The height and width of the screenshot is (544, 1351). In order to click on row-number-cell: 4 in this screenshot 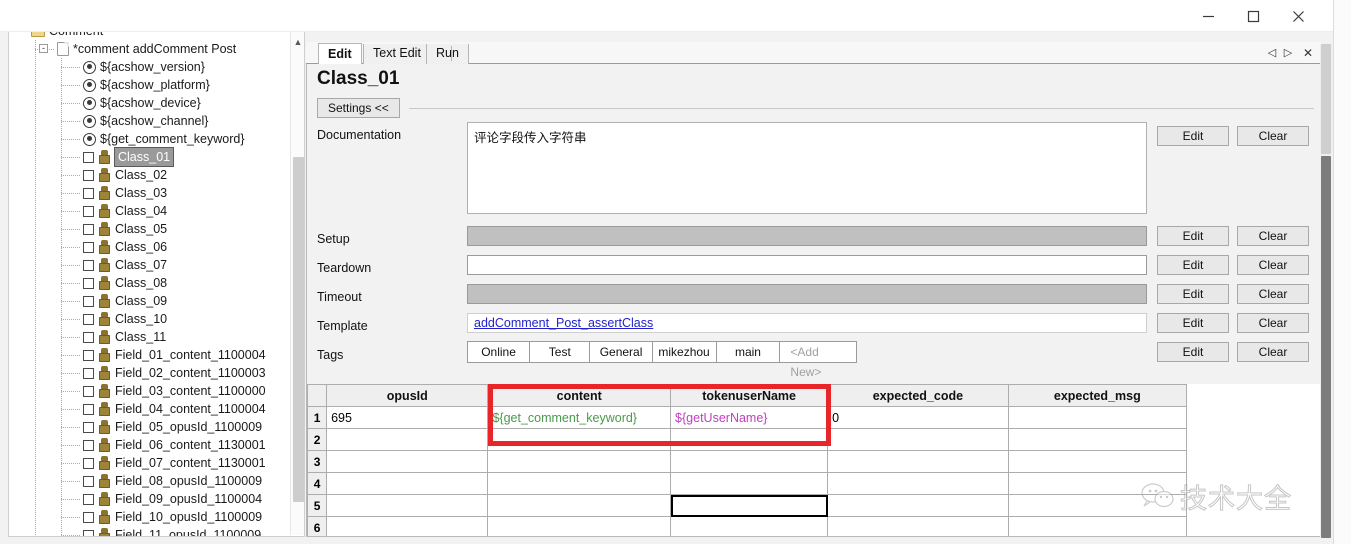, I will do `click(317, 483)`.